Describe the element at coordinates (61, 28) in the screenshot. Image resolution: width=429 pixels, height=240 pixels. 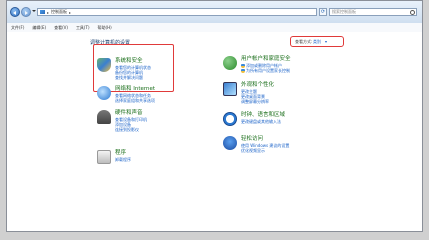
I see `menu-view: 查看(V)` at that location.